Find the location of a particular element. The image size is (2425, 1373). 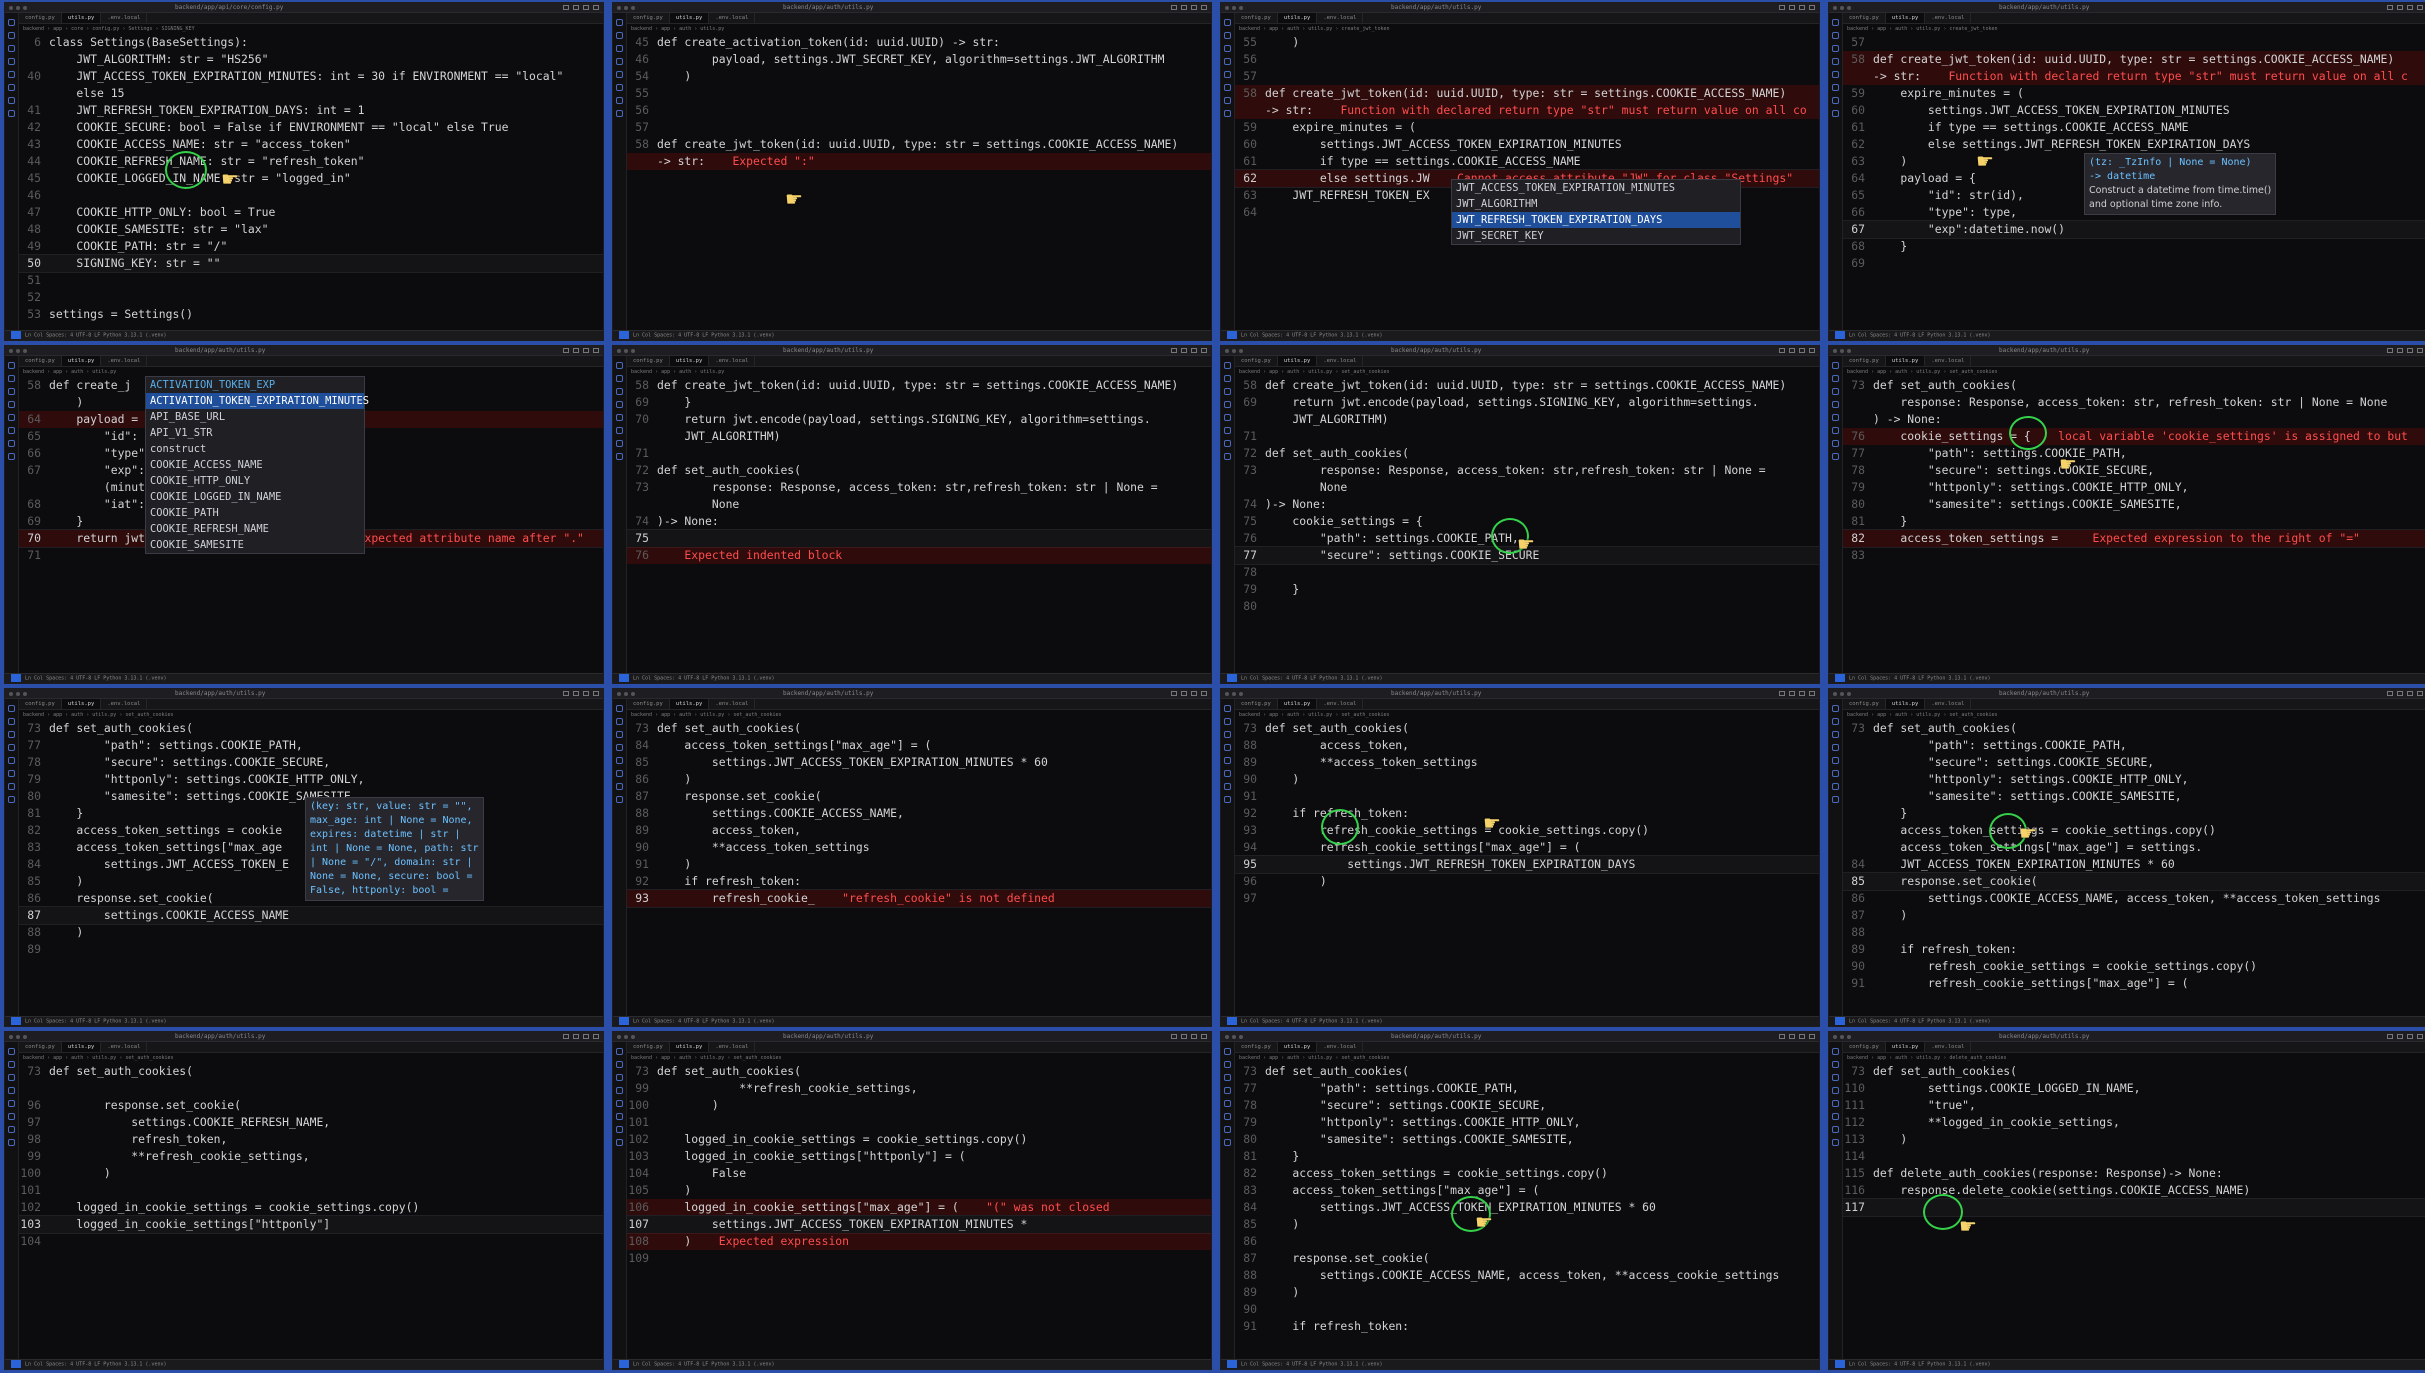

code-line: "httponly": settings.COOKIE_HTTP_ONLY, is located at coordinates (2134, 779).